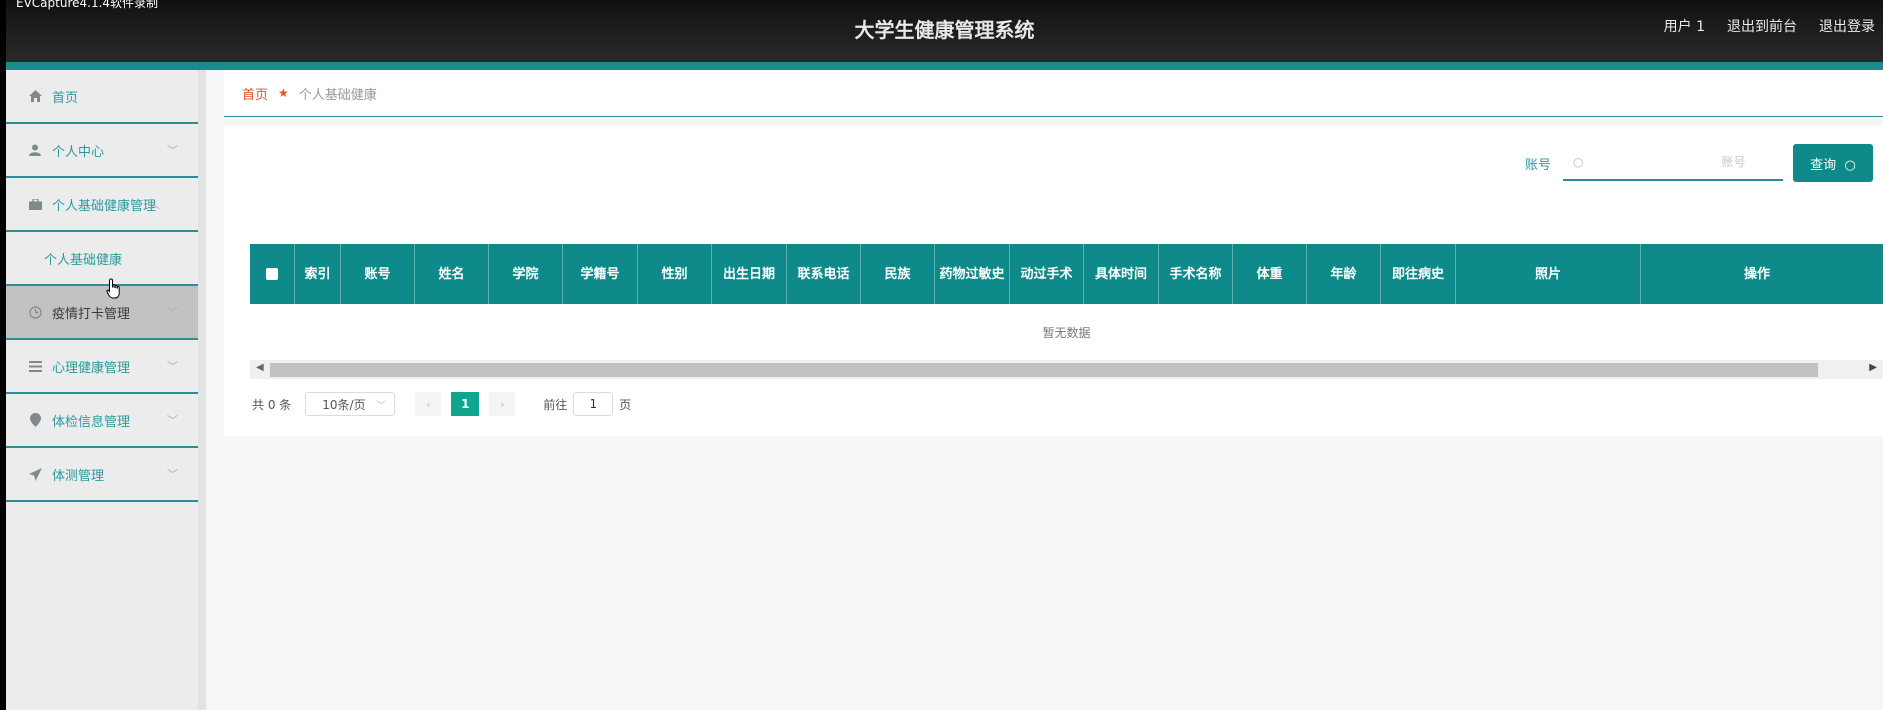  I want to click on system-title: 大学生健康管理系统, so click(944, 30).